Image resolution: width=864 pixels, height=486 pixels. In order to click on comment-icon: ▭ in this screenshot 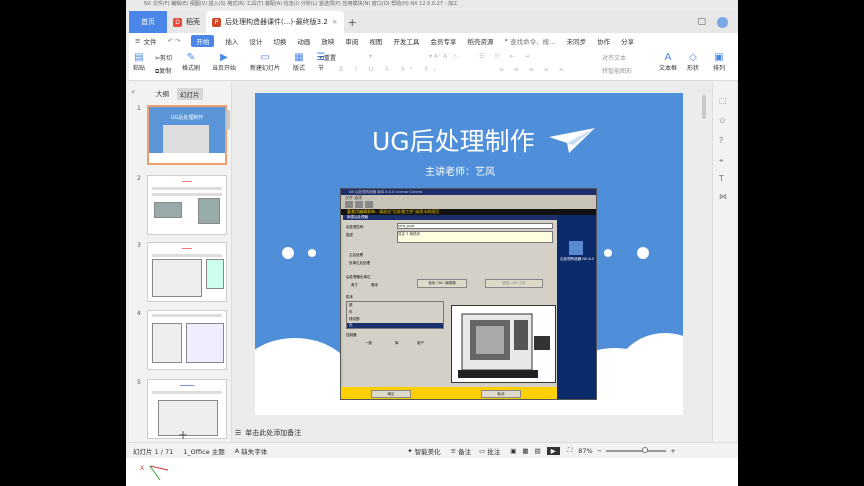, I will do `click(482, 450)`.